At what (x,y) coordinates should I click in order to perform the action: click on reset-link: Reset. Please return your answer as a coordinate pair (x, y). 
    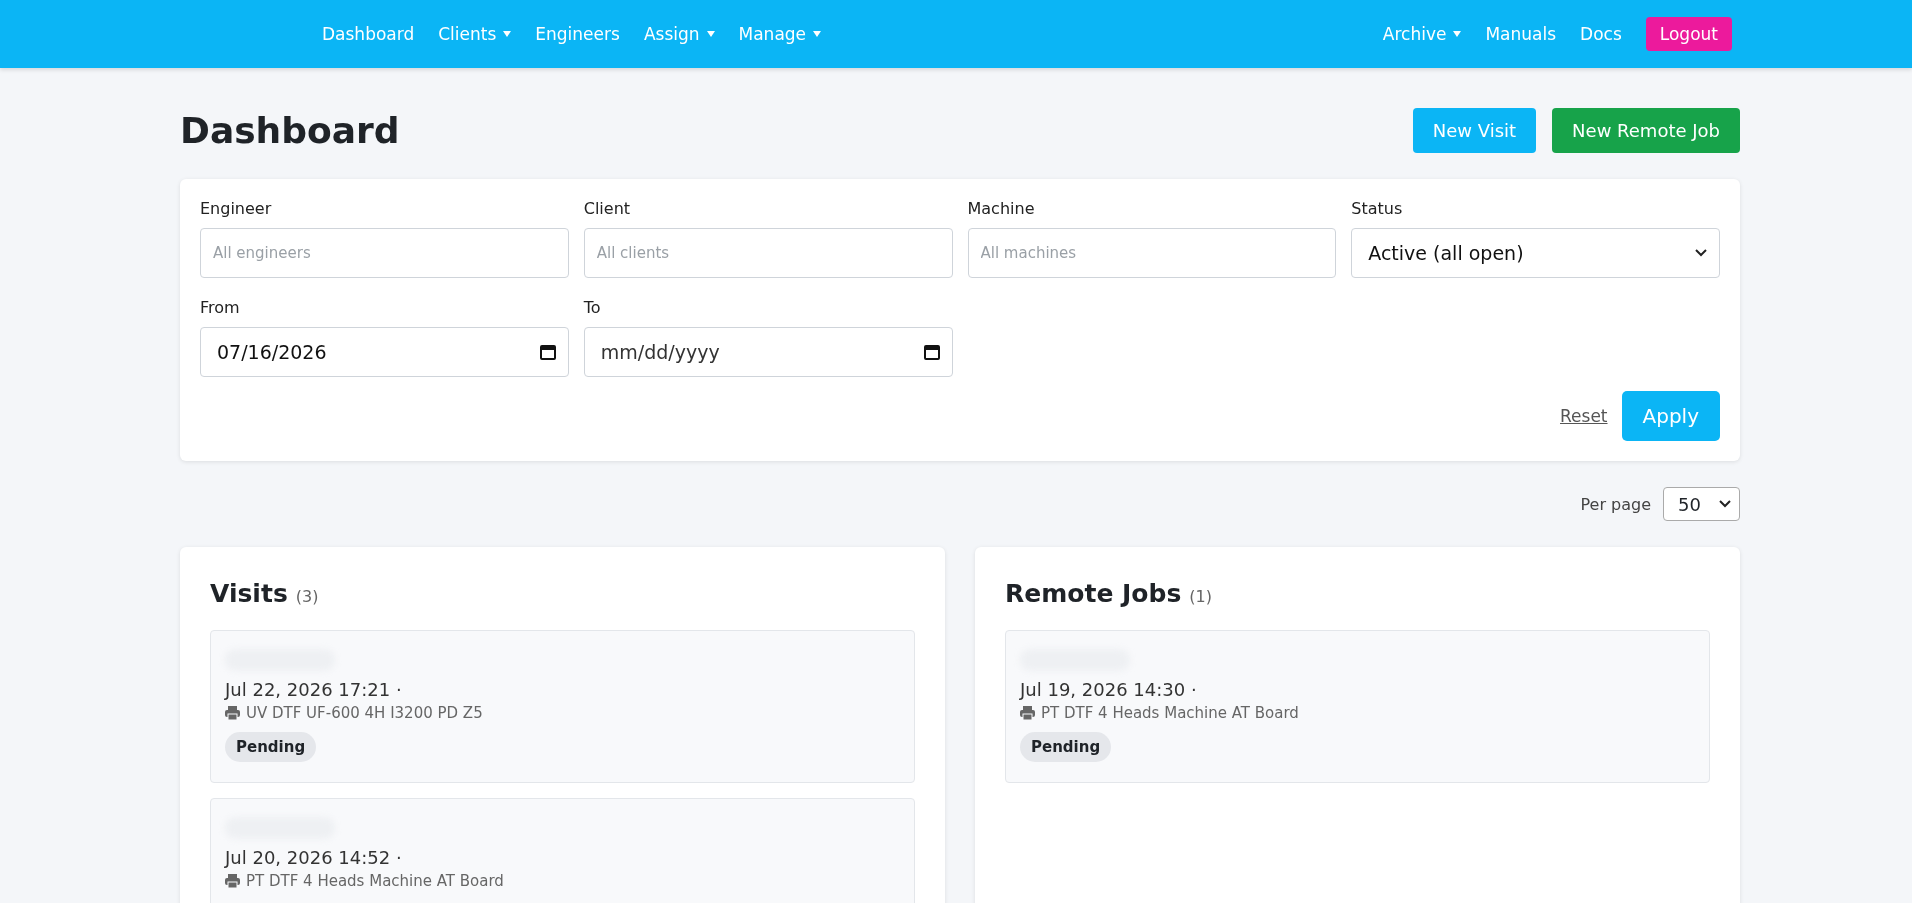
    Looking at the image, I should click on (1584, 416).